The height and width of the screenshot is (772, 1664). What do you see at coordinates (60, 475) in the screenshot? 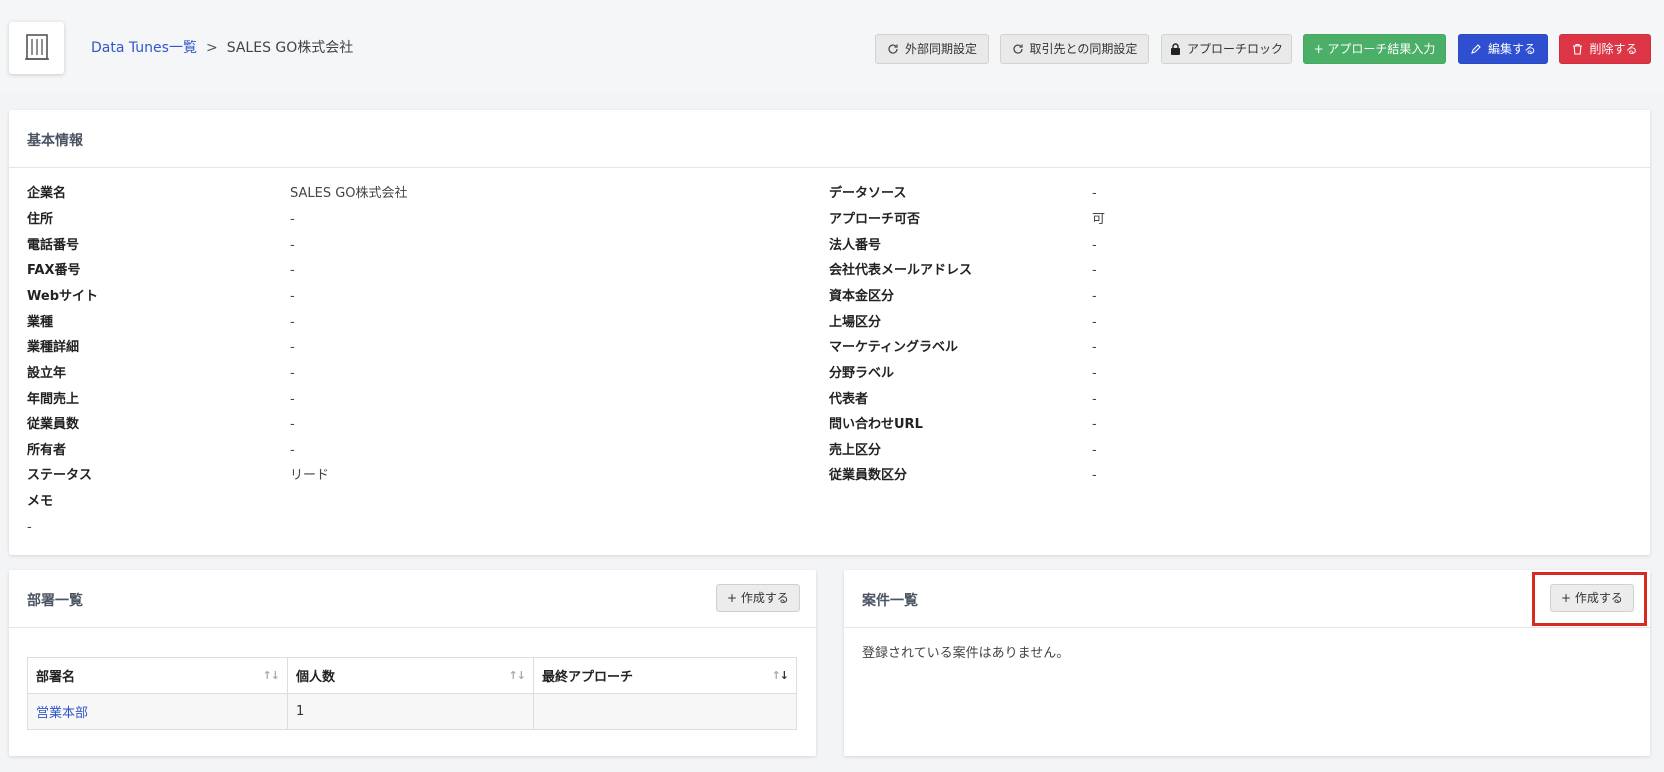
I see `field-label: ステータス` at bounding box center [60, 475].